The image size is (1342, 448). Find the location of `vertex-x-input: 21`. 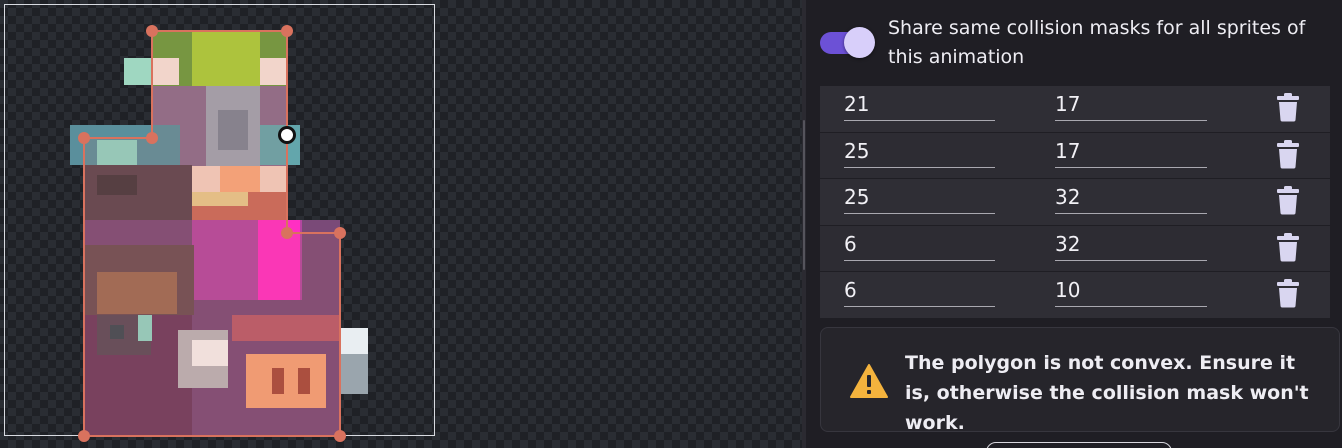

vertex-x-input: 21 is located at coordinates (919, 105).